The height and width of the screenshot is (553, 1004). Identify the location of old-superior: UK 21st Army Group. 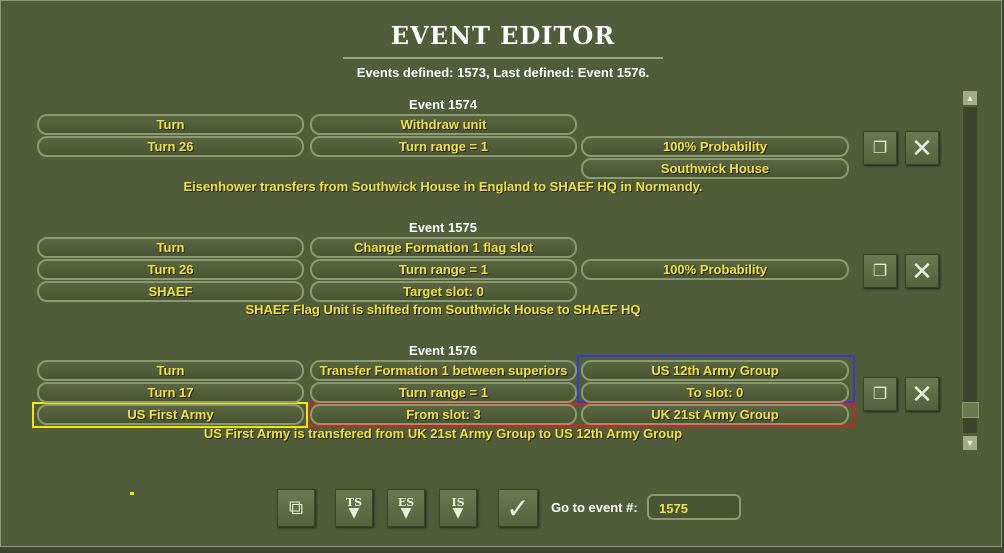
(715, 414).